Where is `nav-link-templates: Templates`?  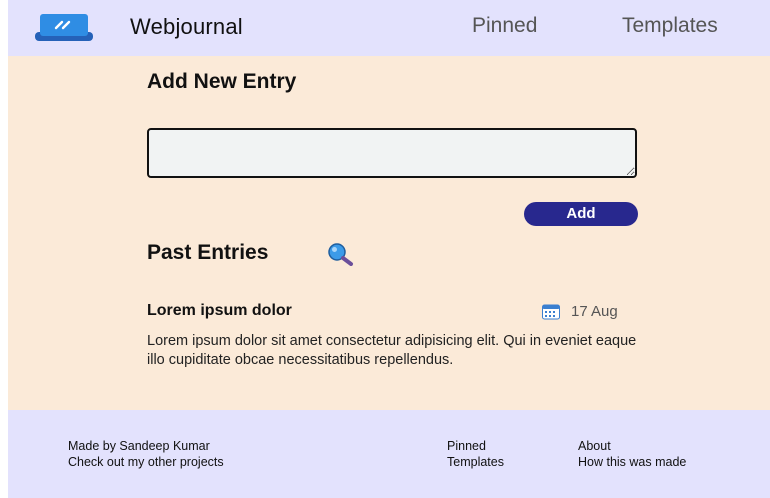
nav-link-templates: Templates is located at coordinates (670, 26).